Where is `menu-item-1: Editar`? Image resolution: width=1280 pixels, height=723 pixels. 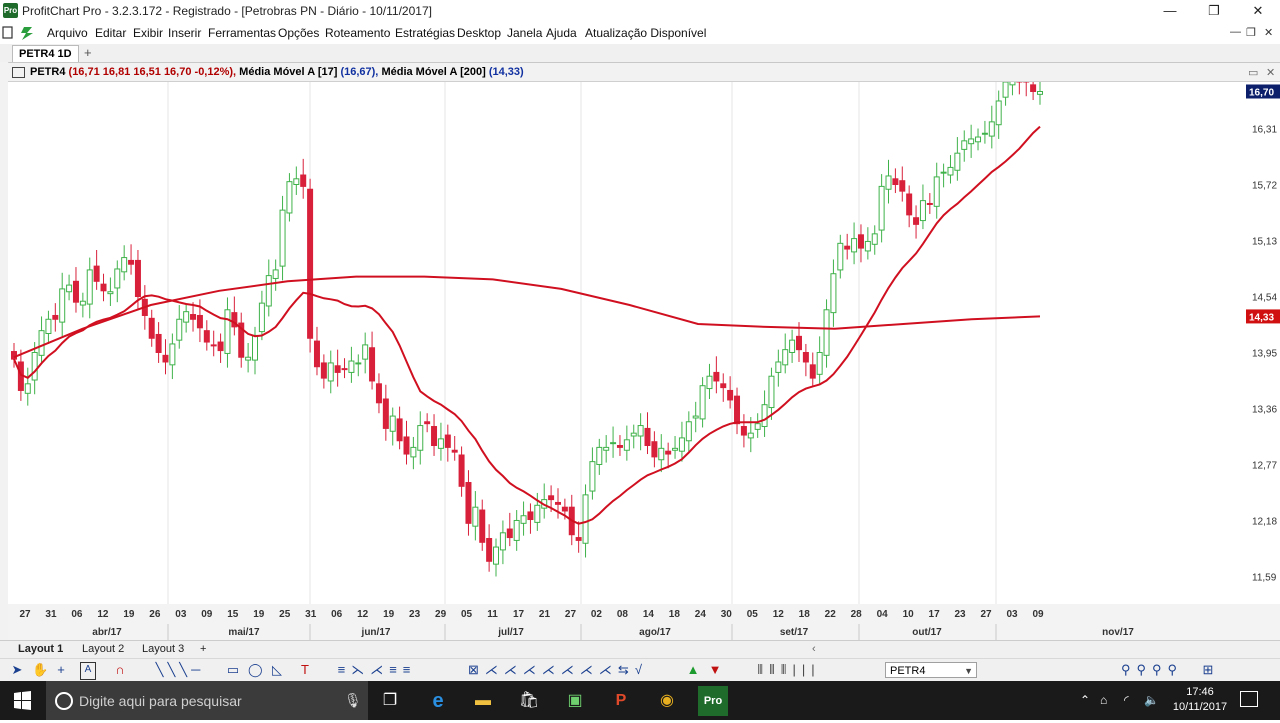 menu-item-1: Editar is located at coordinates (110, 33).